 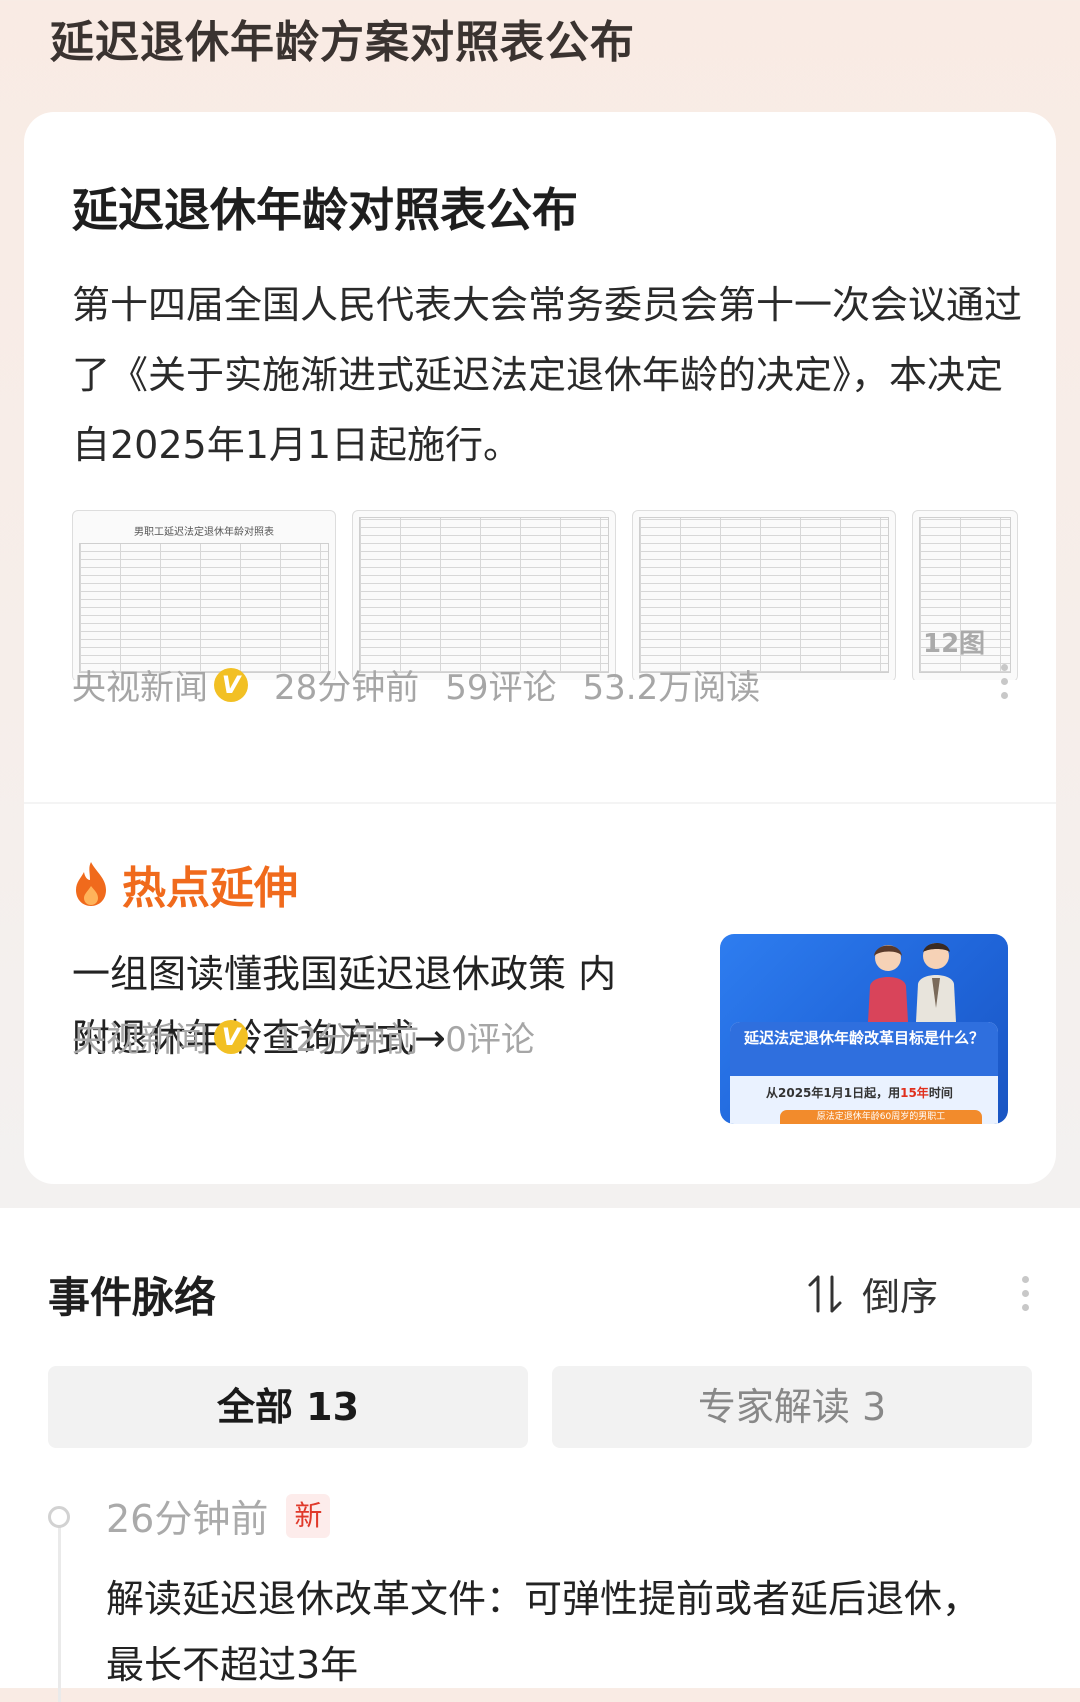 What do you see at coordinates (288, 1407) in the screenshot?
I see `tab-all: 全部 13` at bounding box center [288, 1407].